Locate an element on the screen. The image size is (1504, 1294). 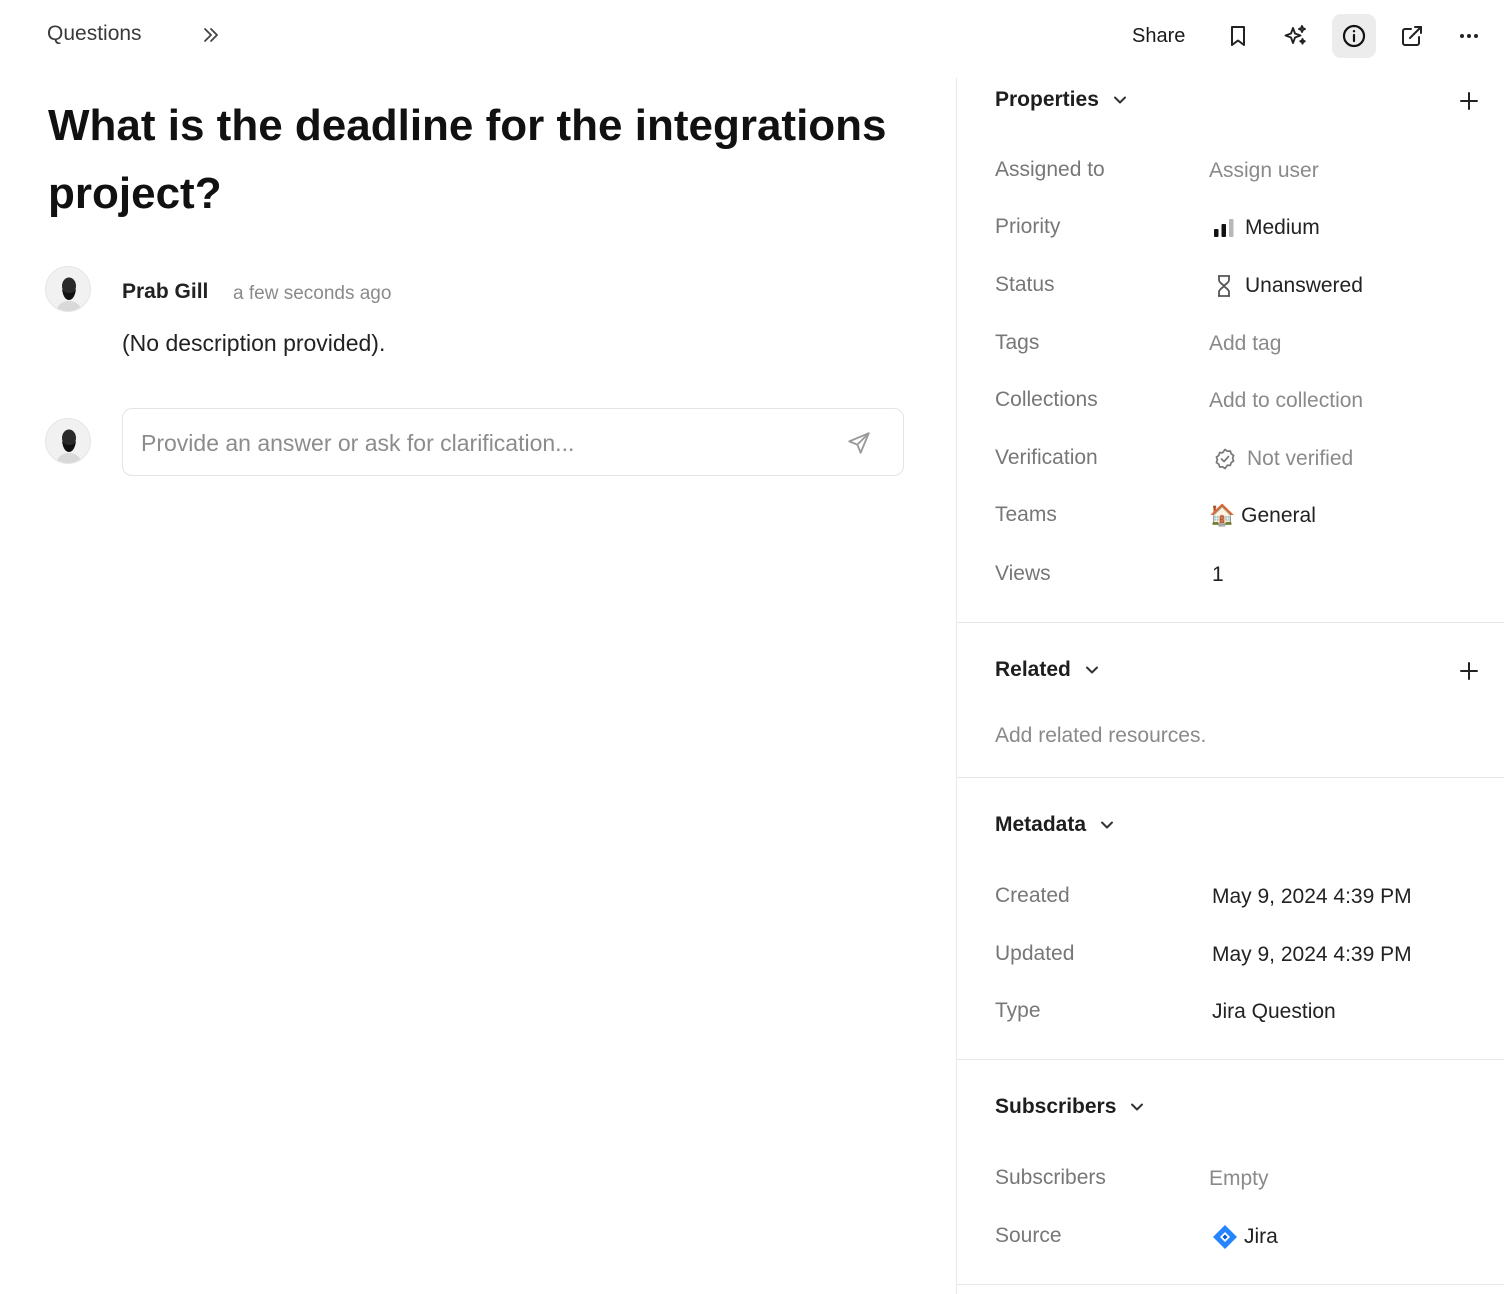
subscribers-heading: Subscribers is located at coordinates (1056, 1106).